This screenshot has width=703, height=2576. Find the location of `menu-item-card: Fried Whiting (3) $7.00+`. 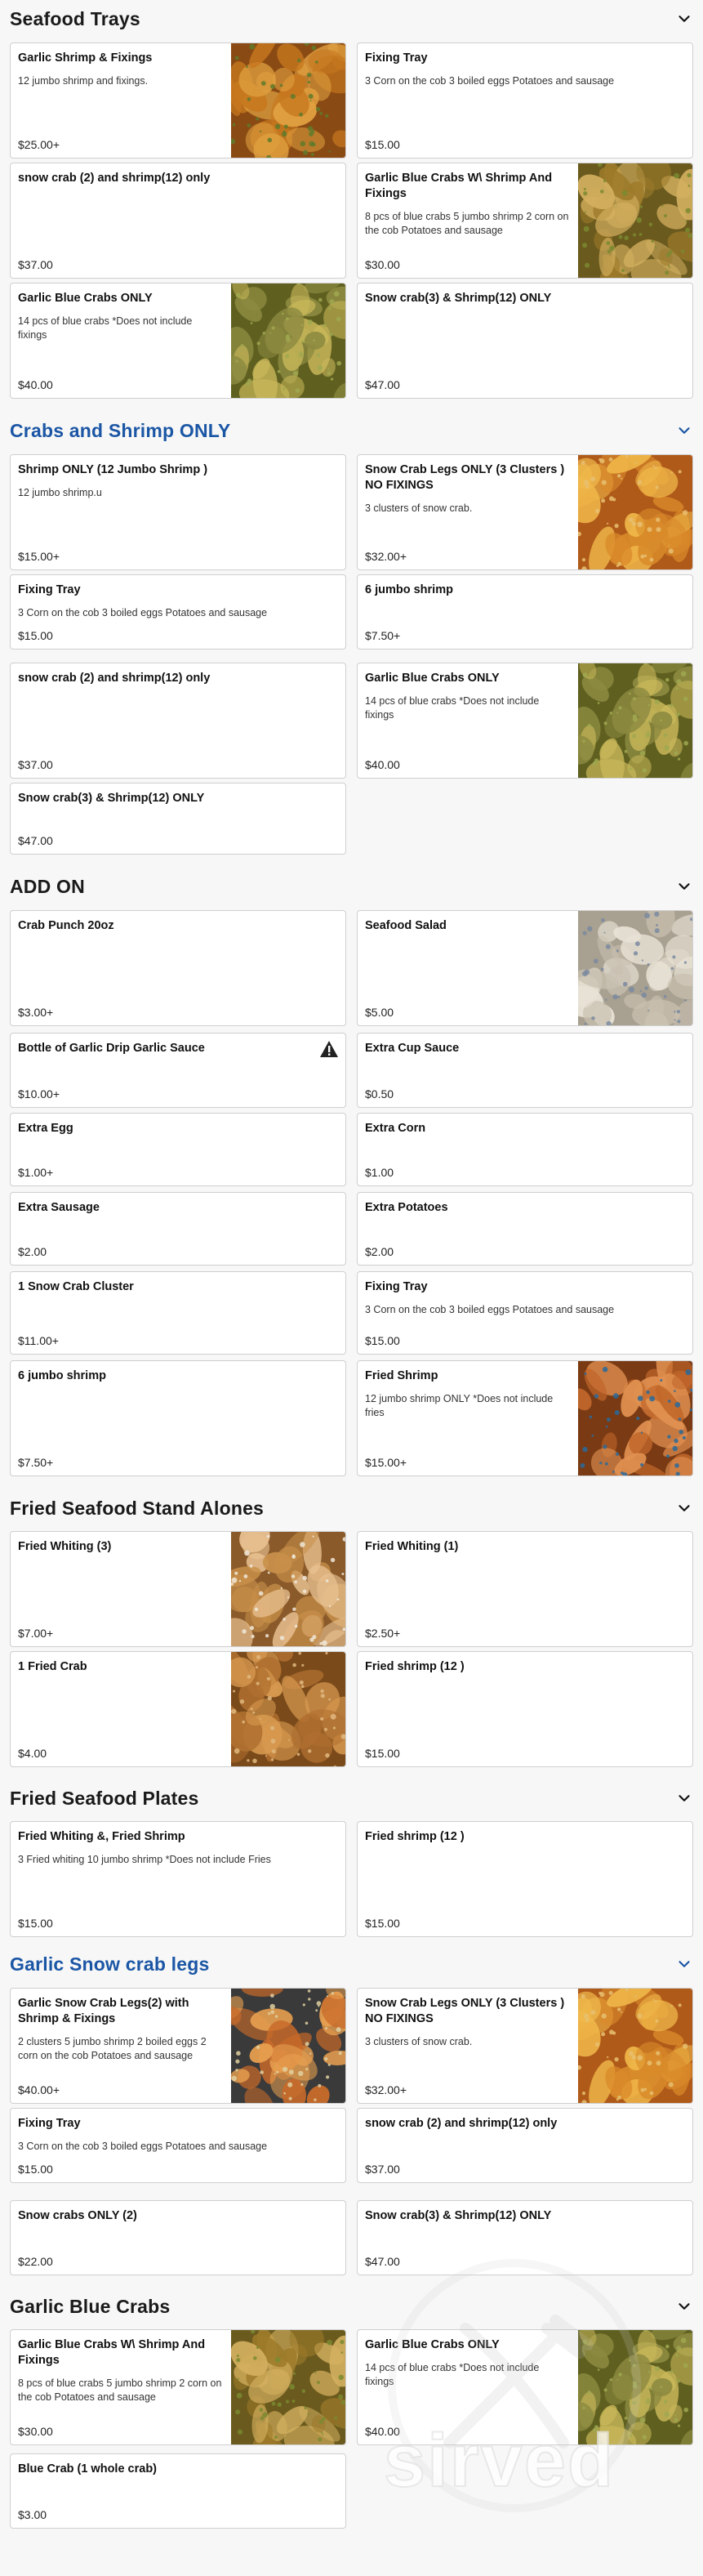

menu-item-card: Fried Whiting (3) $7.00+ is located at coordinates (178, 1589).